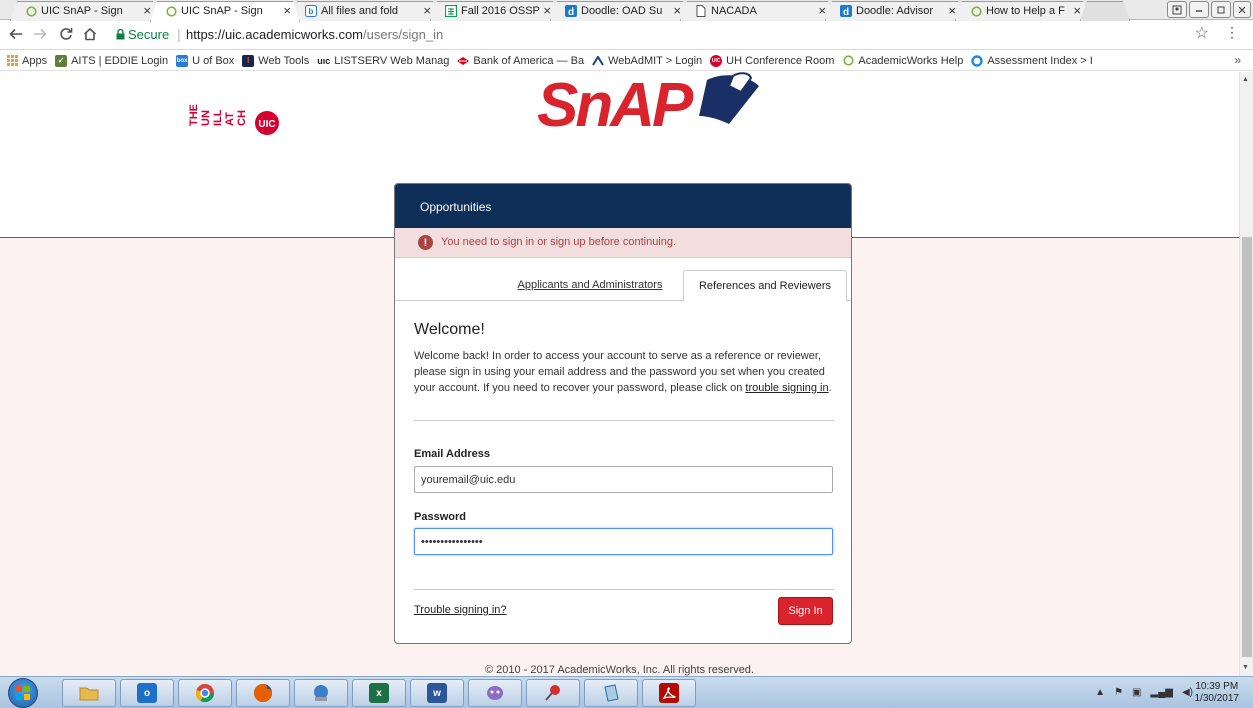 This screenshot has height=708, width=1253. I want to click on notepad-icon, so click(611, 693).